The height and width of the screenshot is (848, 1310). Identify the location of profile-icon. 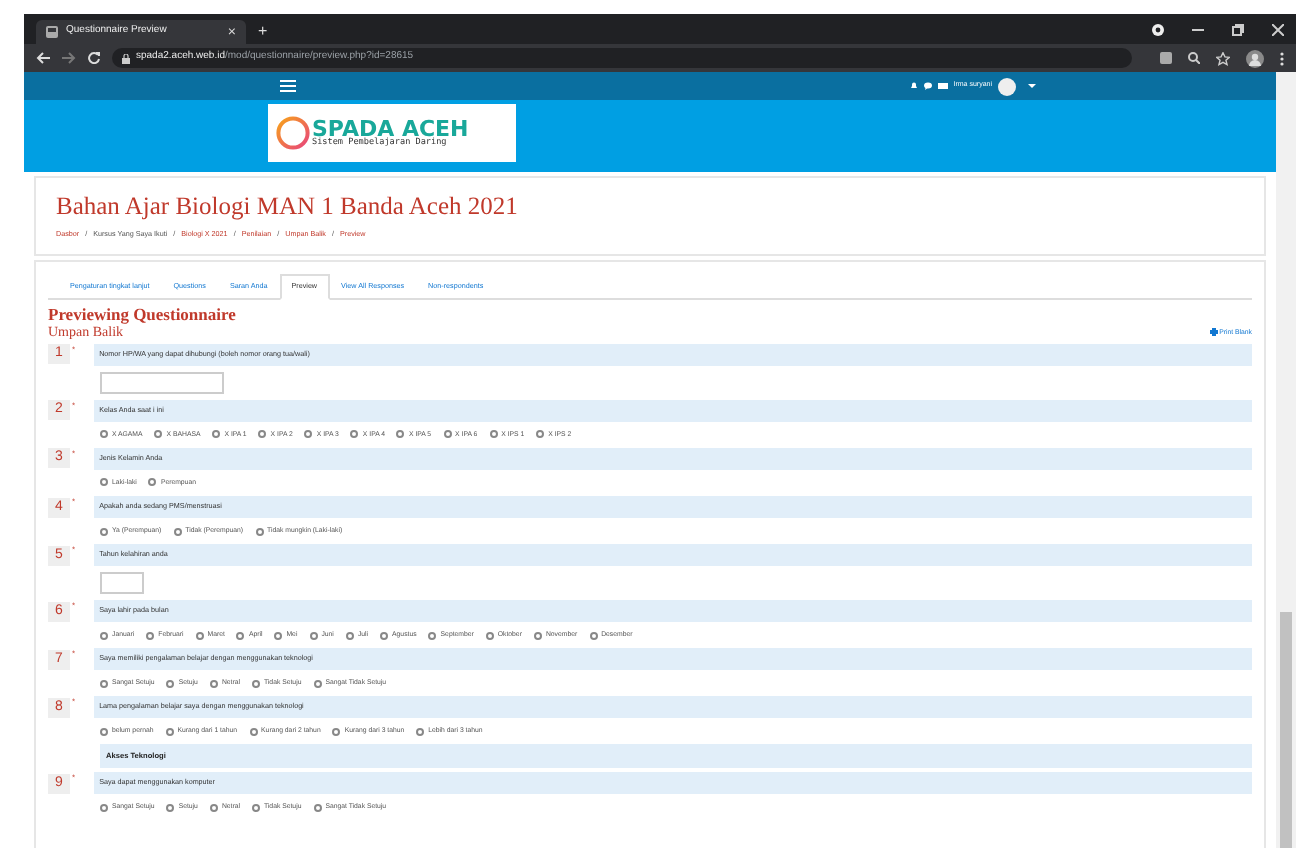
(1158, 29).